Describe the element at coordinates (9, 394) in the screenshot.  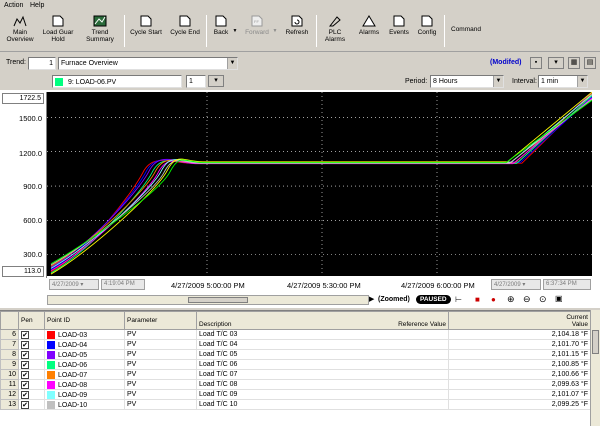
I see `row-number: 12` at that location.